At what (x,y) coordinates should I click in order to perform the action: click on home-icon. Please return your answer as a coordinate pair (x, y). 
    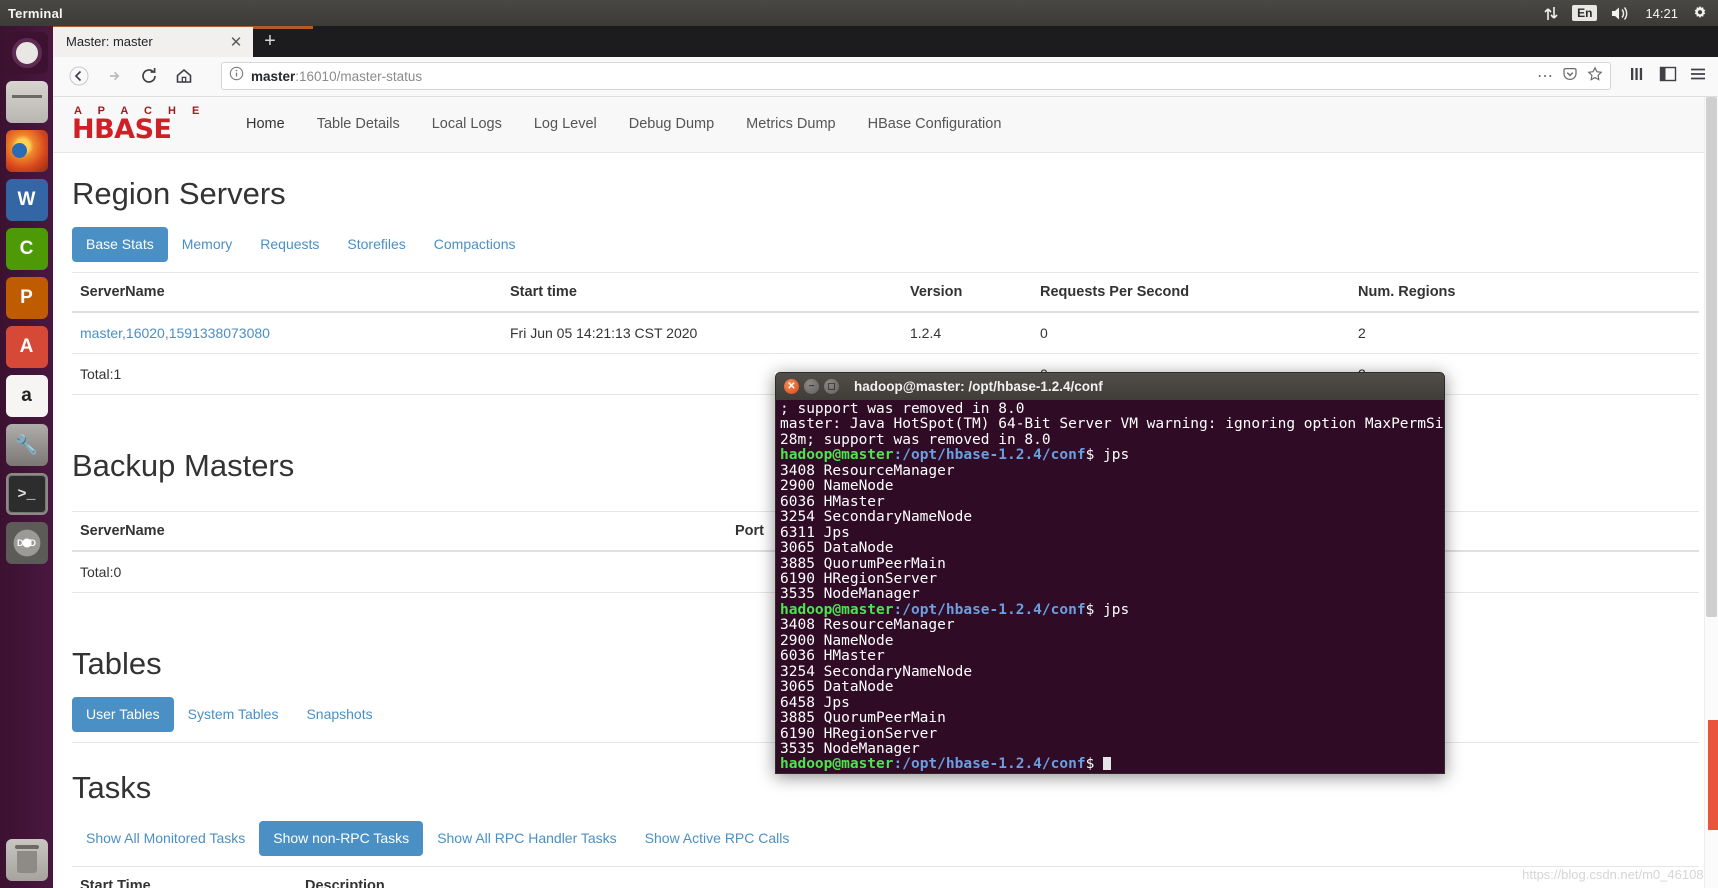
    Looking at the image, I should click on (184, 76).